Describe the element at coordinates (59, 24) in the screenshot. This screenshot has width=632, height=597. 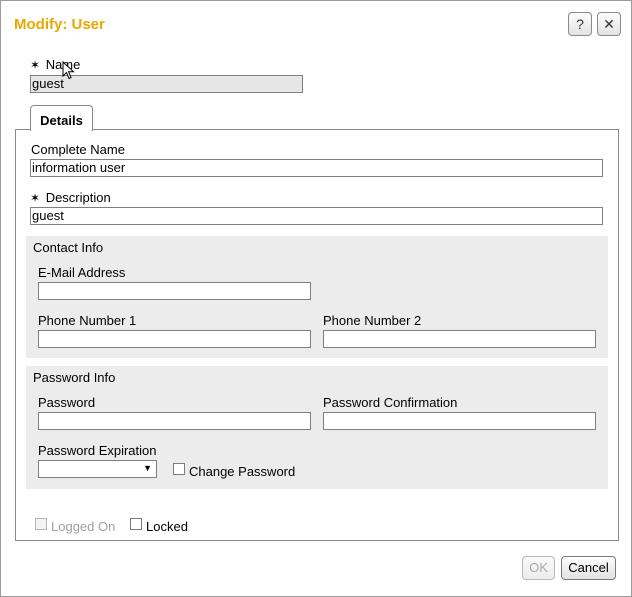
I see `dialog-title: Modify: User` at that location.